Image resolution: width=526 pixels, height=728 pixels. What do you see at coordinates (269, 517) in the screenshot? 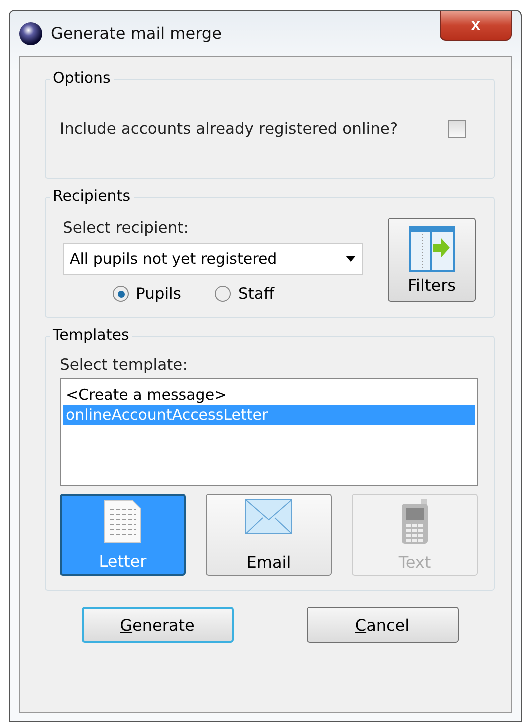
I see `envelope-icon` at bounding box center [269, 517].